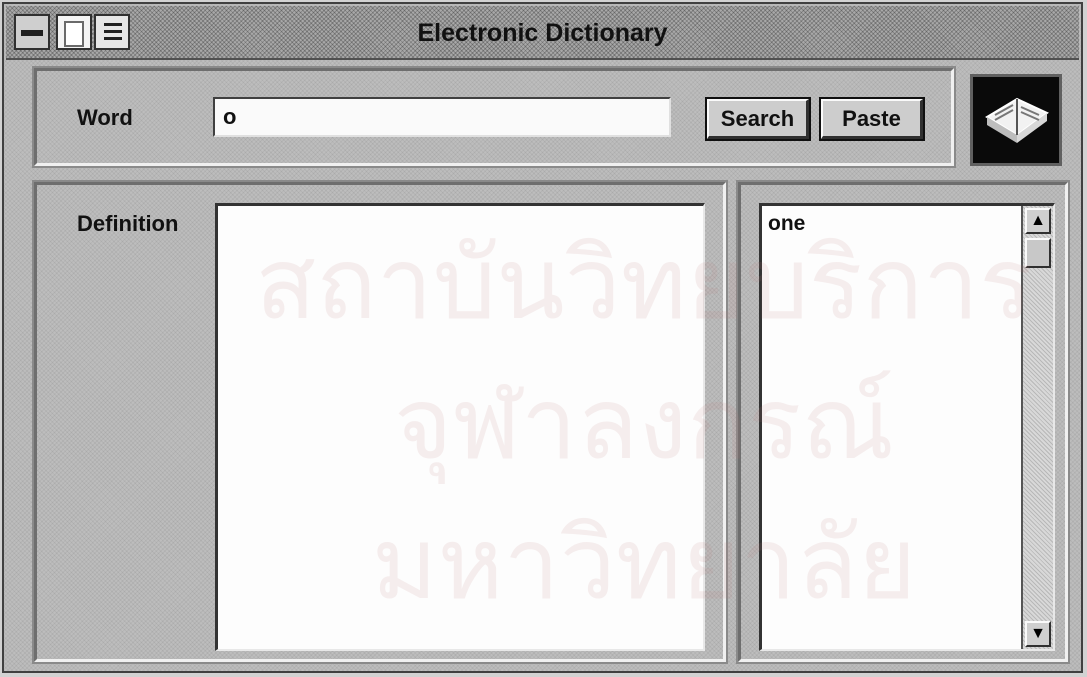 The image size is (1087, 677). Describe the element at coordinates (1037, 427) in the screenshot. I see `vertical-scrollbar: ▲ ▼` at that location.